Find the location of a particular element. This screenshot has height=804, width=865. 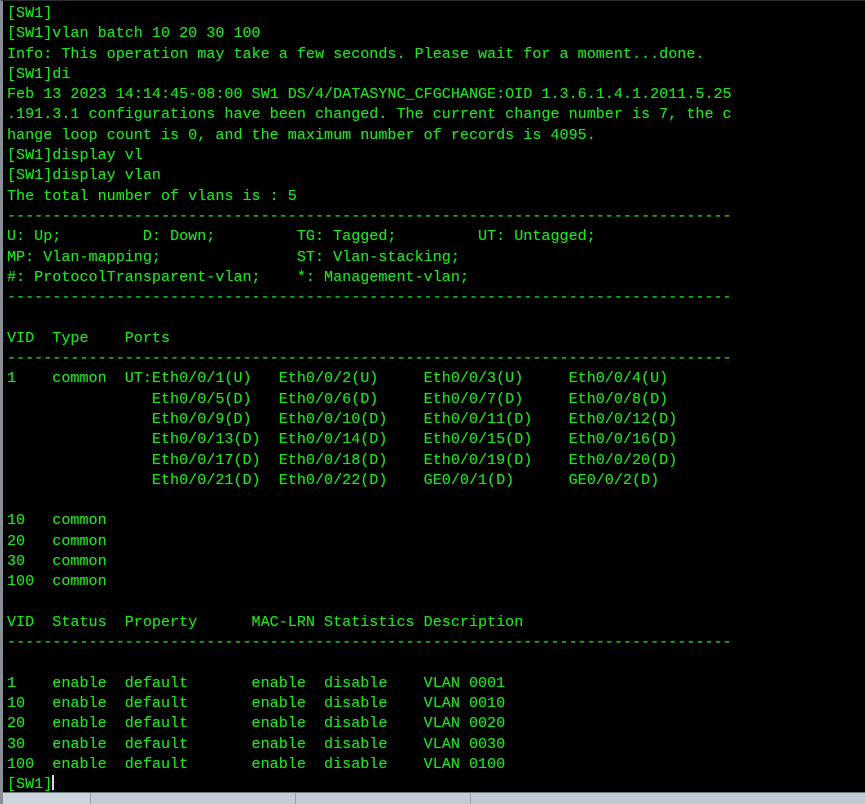

prompt-label: [SW1] is located at coordinates (30, 784).